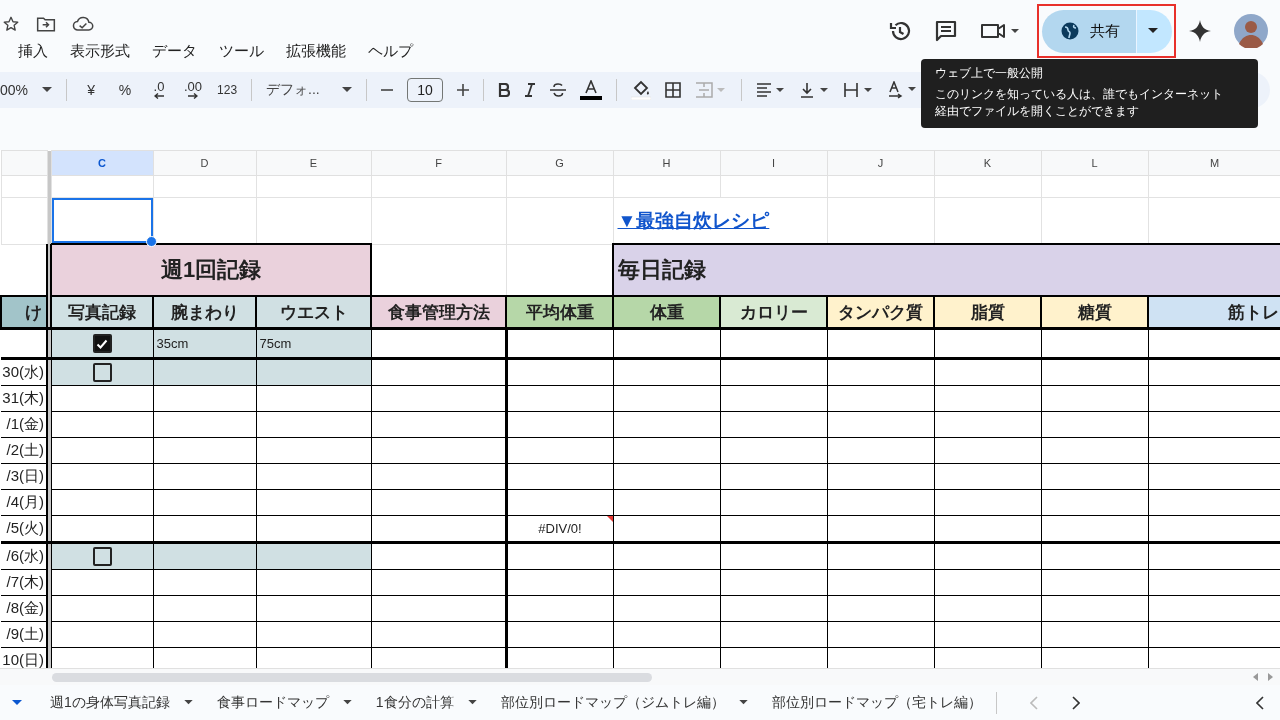  Describe the element at coordinates (1251, 31) in the screenshot. I see `avatar` at that location.